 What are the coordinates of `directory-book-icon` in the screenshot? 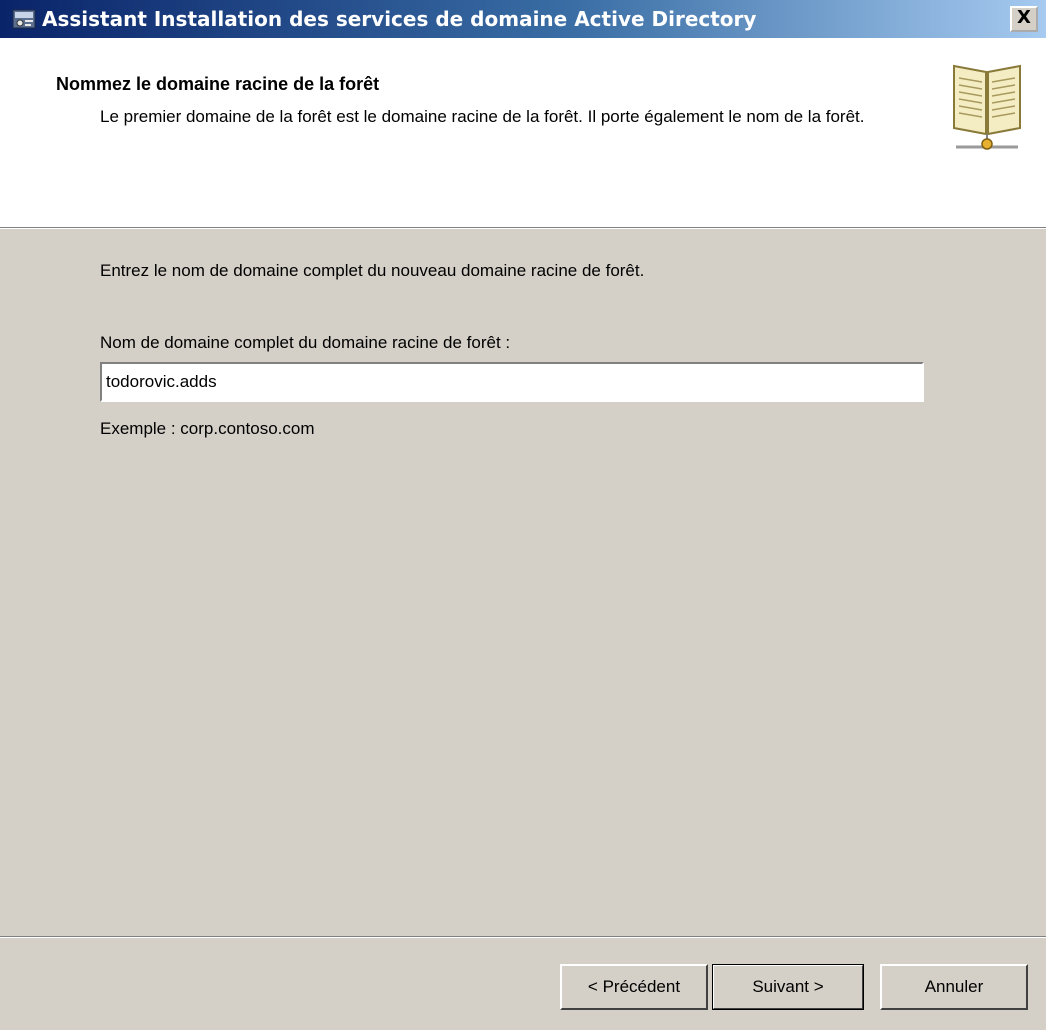 It's located at (987, 107).